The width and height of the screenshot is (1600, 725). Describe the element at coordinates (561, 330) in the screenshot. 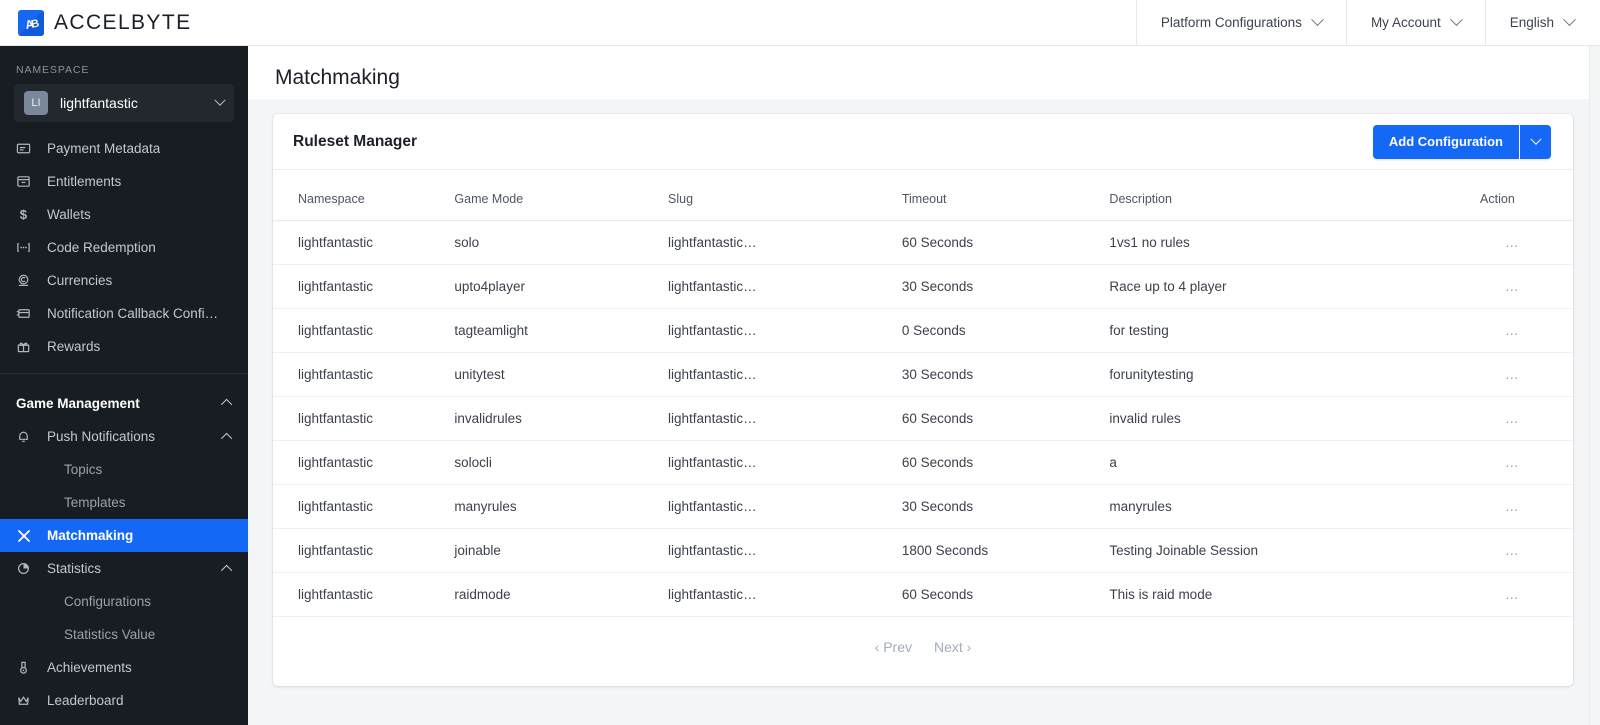

I see `cell-game-mode: tagteamlight` at that location.